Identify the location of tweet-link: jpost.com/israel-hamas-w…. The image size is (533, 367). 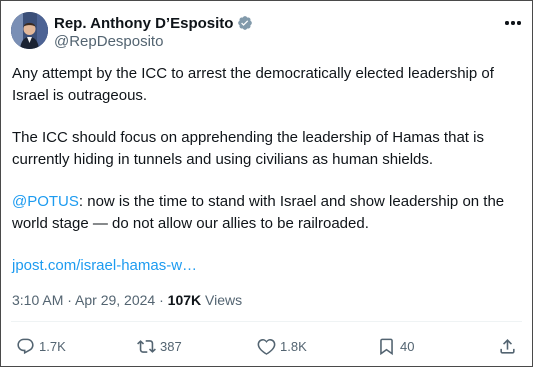
(104, 265).